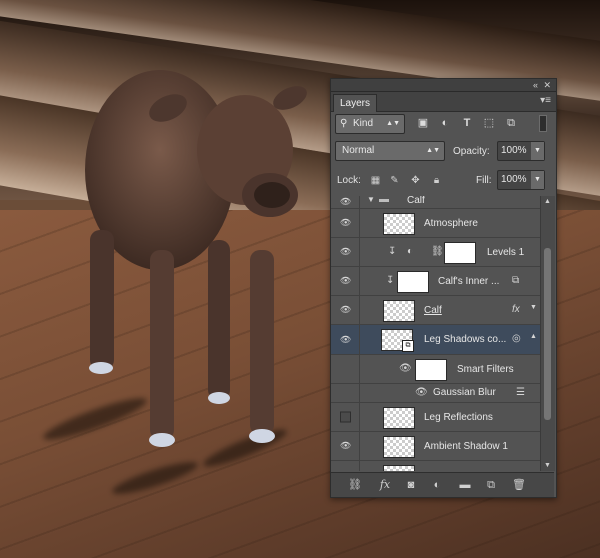 This screenshot has height=558, width=600. What do you see at coordinates (516, 338) in the screenshot?
I see `smart-filter-icon: ◎` at bounding box center [516, 338].